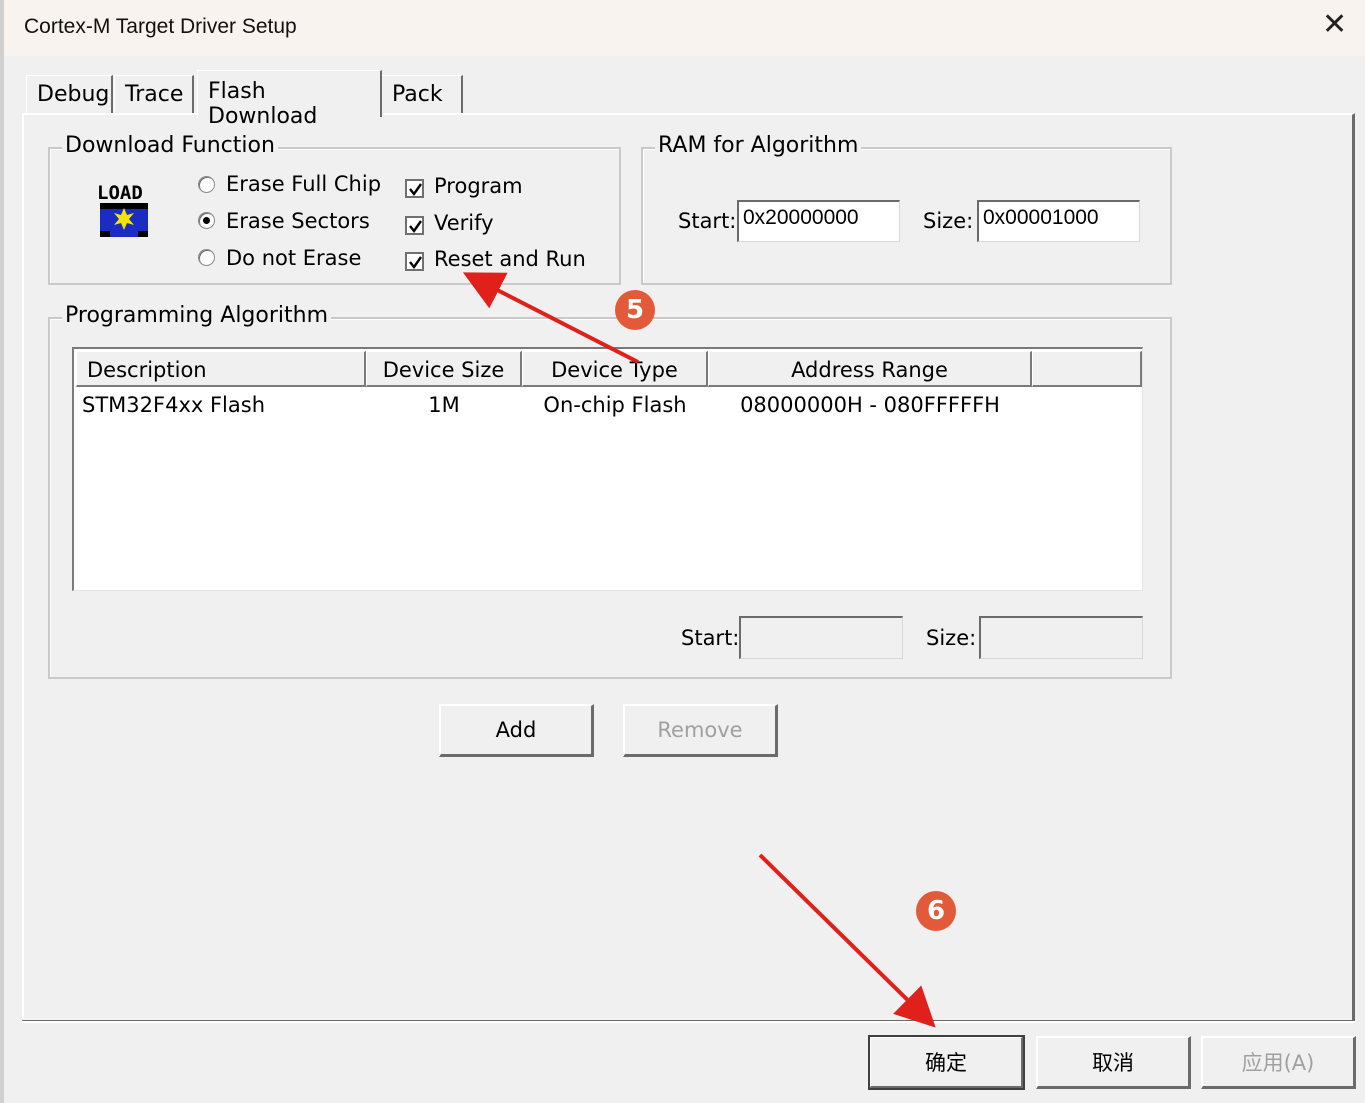 Image resolution: width=1365 pixels, height=1103 pixels. I want to click on algo-size-label: Size:, so click(951, 638).